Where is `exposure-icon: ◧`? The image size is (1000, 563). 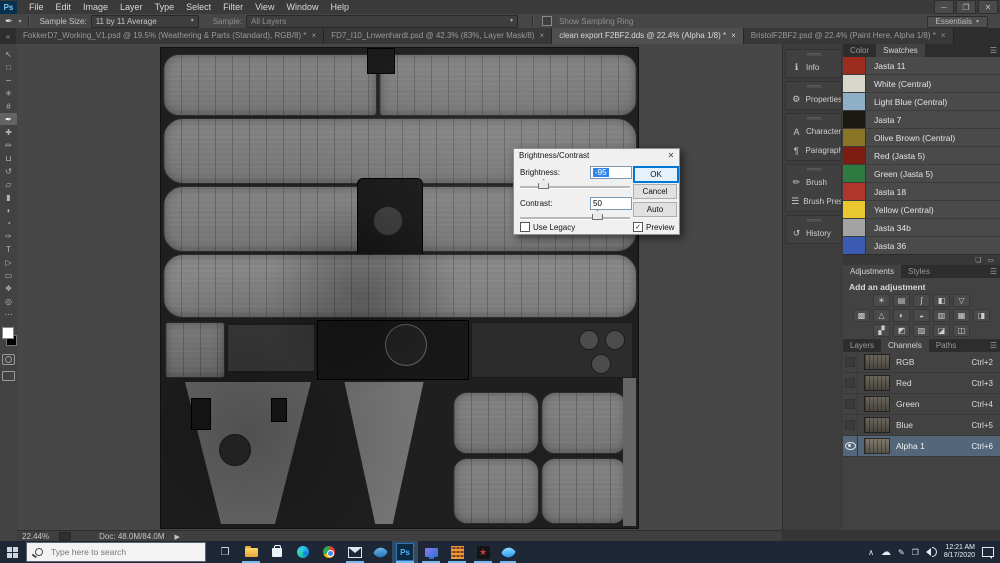 exposure-icon: ◧ is located at coordinates (941, 300).